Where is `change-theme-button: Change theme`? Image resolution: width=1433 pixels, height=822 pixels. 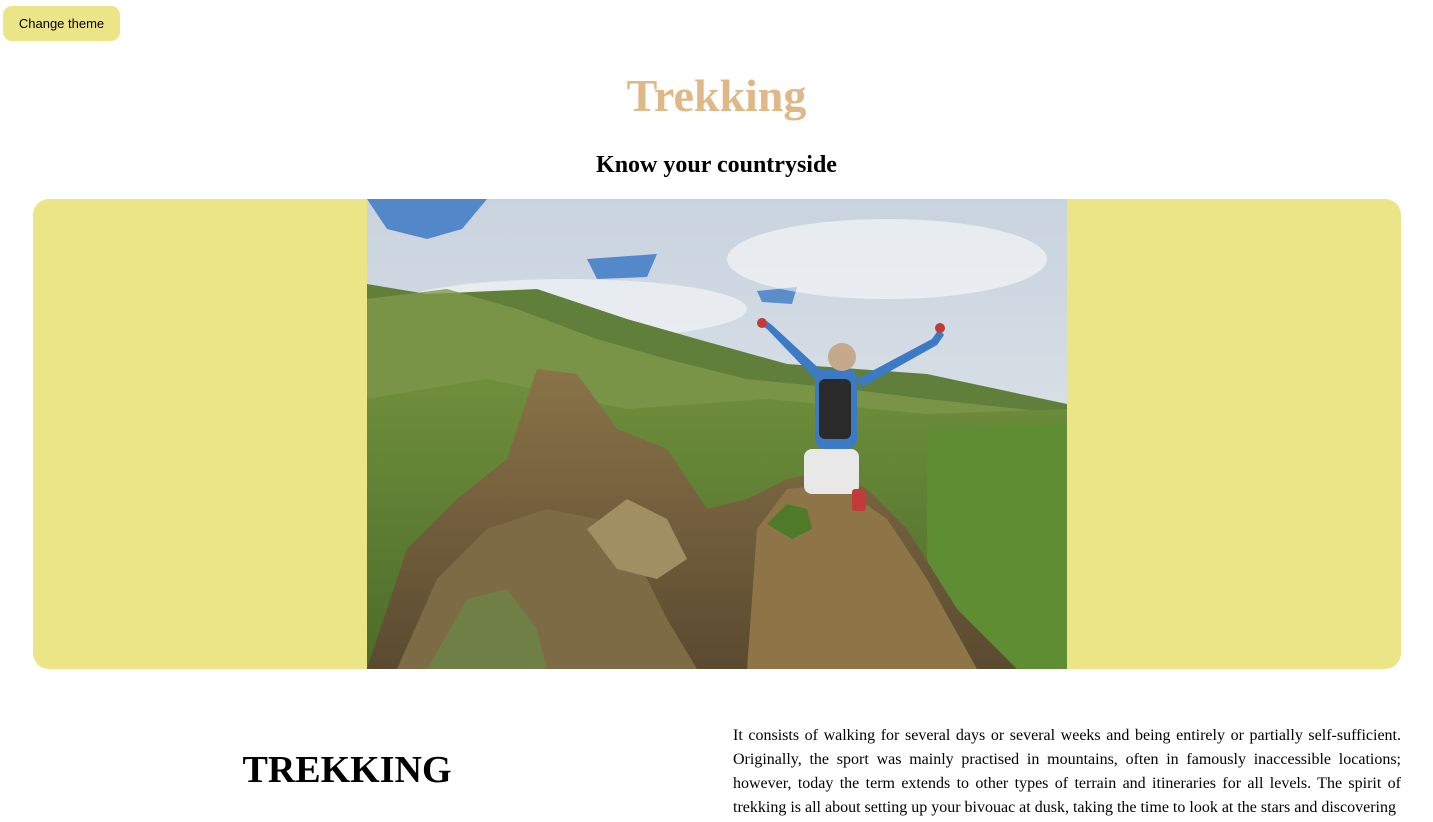
change-theme-button: Change theme is located at coordinates (61, 23).